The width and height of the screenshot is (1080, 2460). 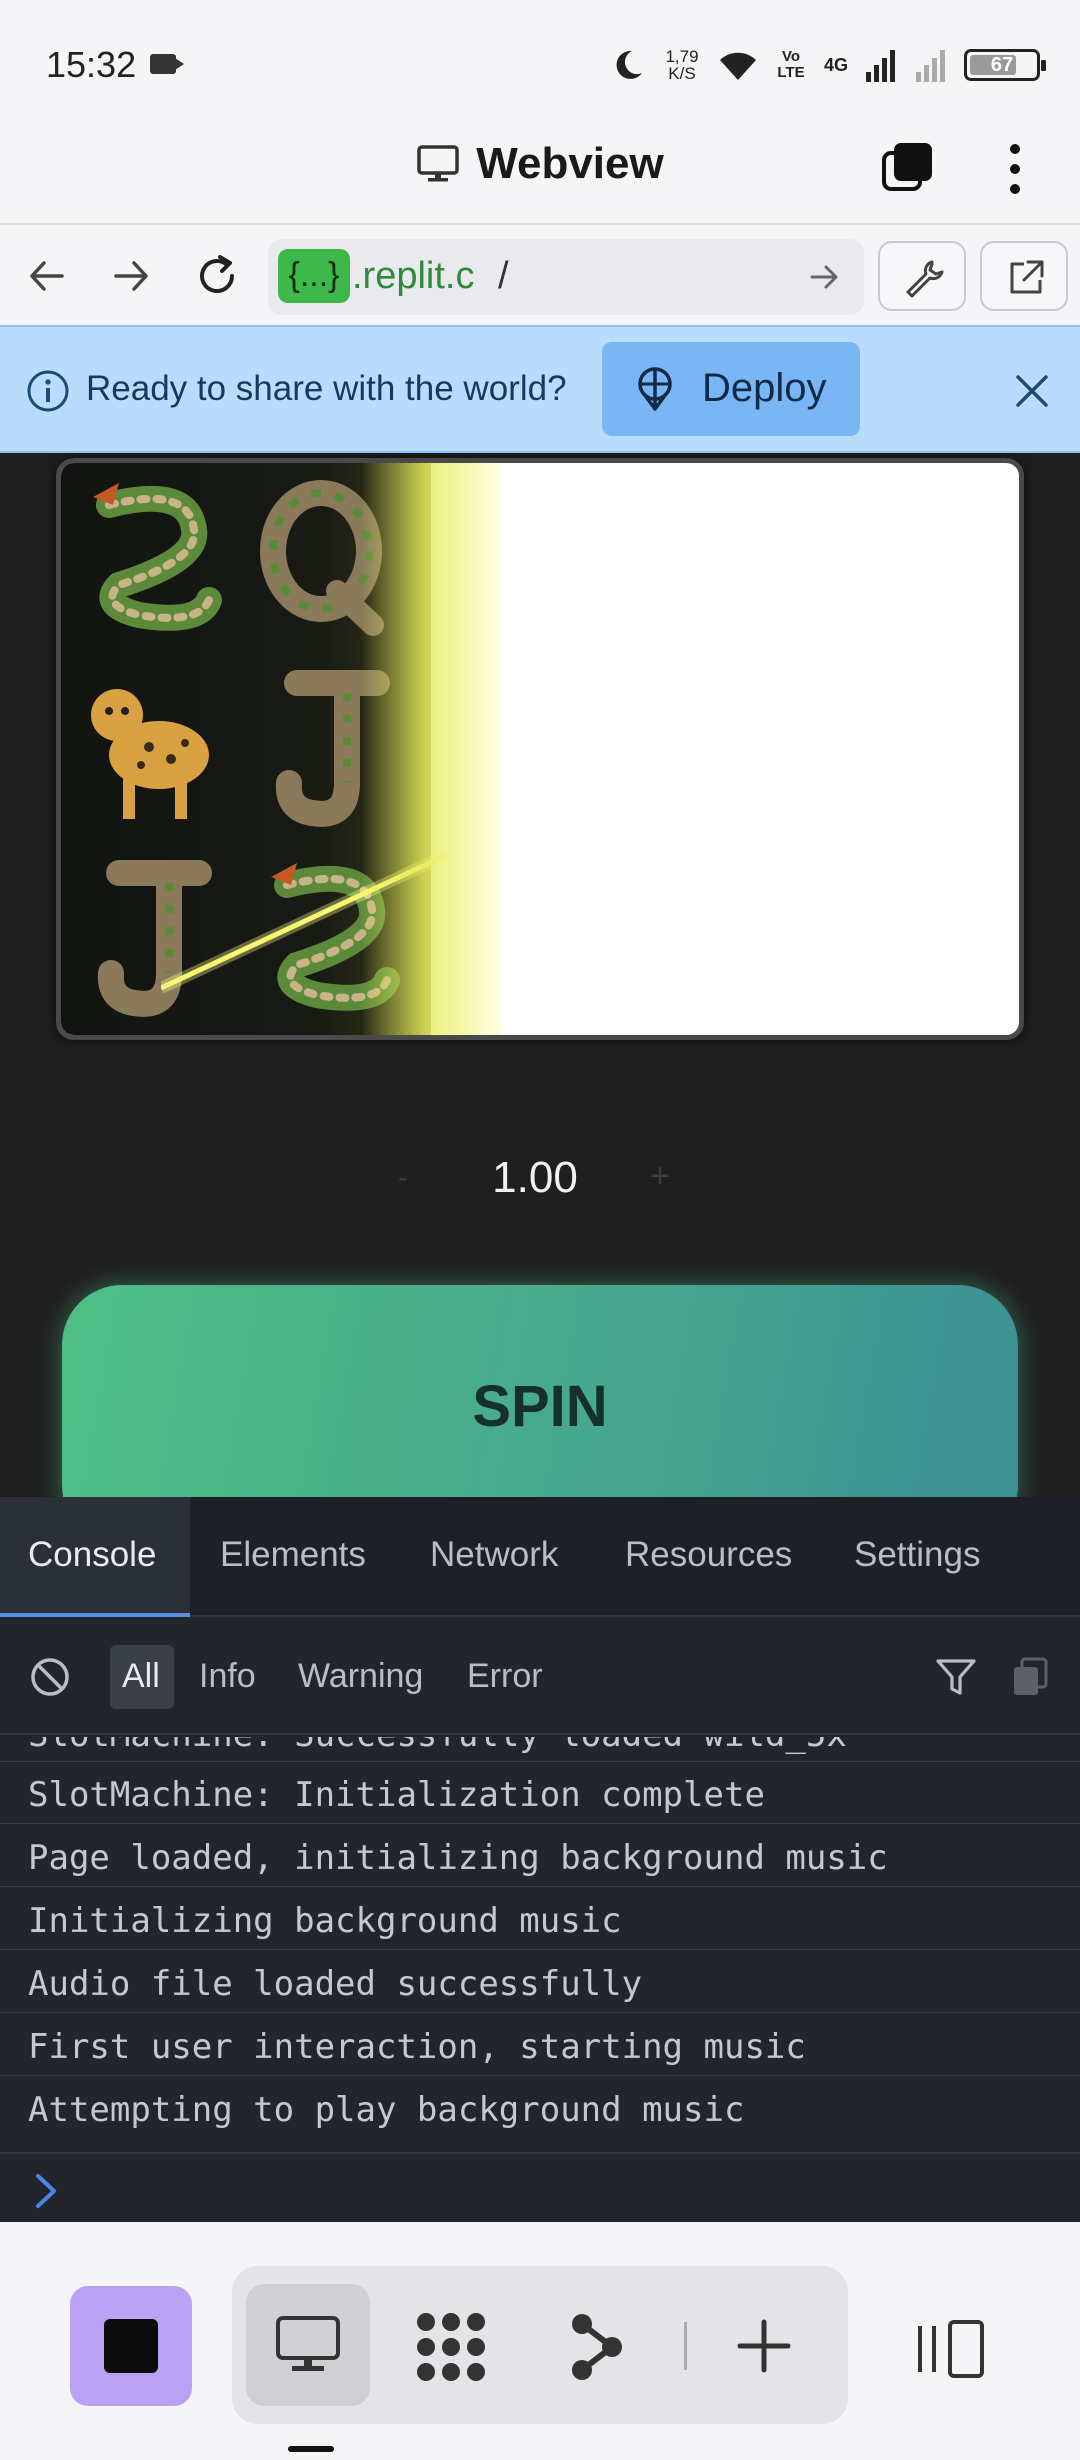 I want to click on copy-icon, so click(x=908, y=167).